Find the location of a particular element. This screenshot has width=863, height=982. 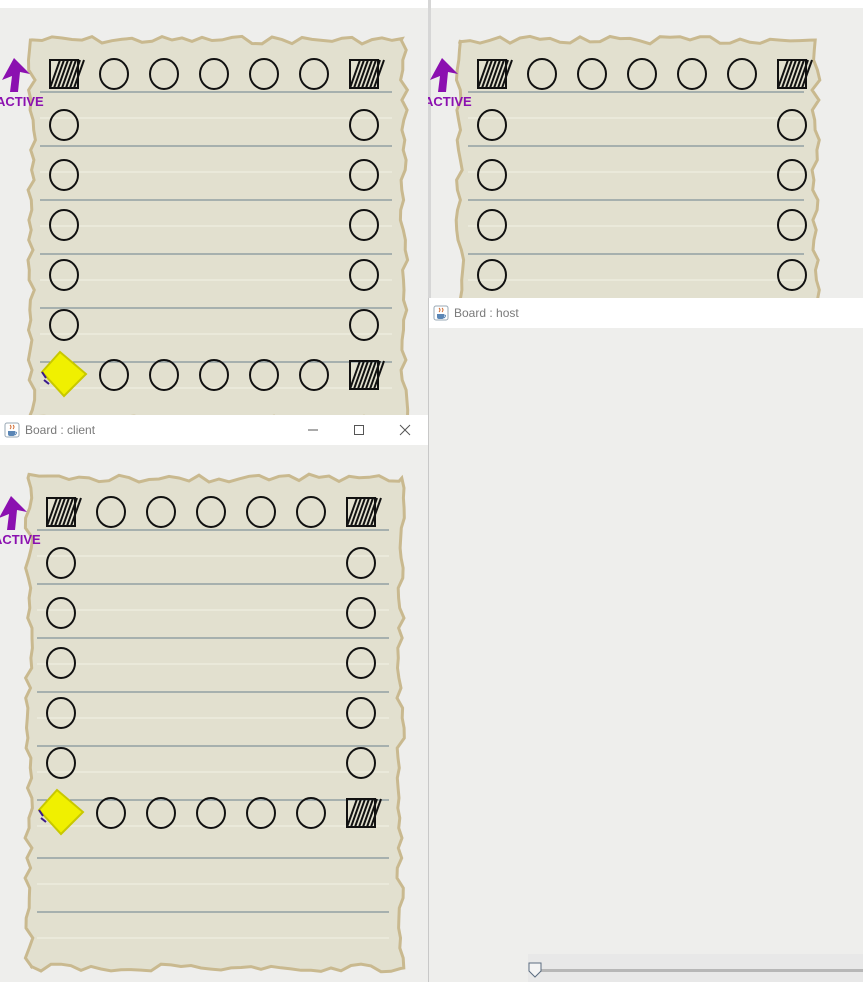

close-icon is located at coordinates (405, 430).